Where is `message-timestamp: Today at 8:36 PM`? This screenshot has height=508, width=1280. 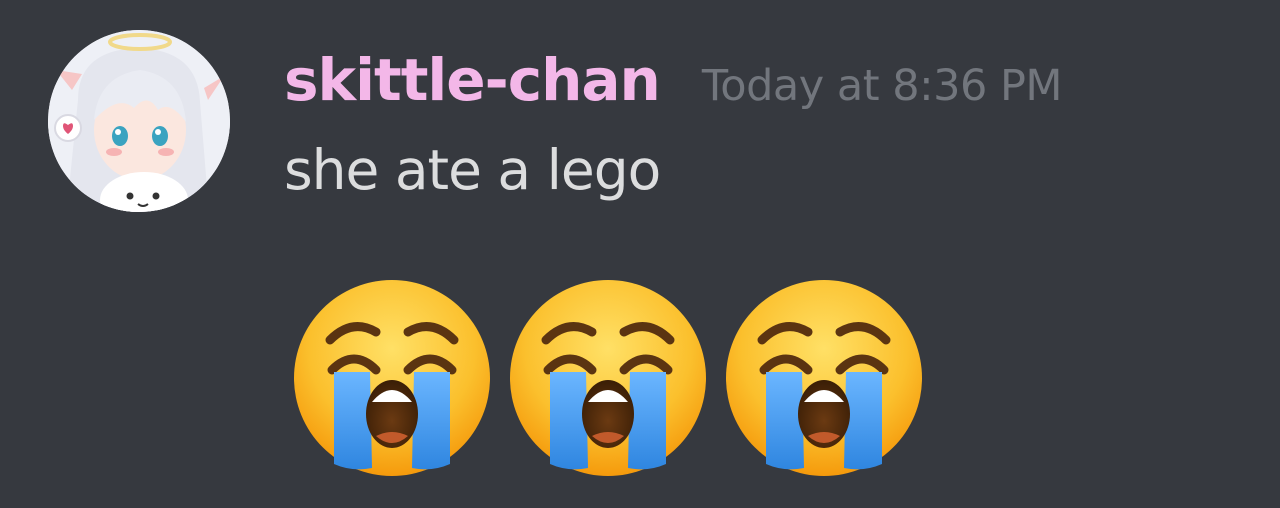
message-timestamp: Today at 8:36 PM is located at coordinates (882, 86).